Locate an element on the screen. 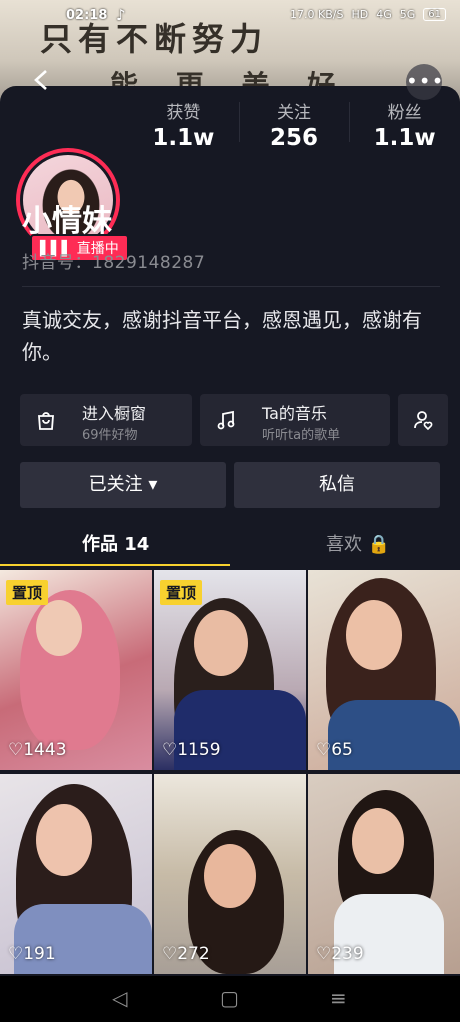 The width and height of the screenshot is (460, 1022). video-thumbnail: 置顶 ♡1443 is located at coordinates (76, 670).